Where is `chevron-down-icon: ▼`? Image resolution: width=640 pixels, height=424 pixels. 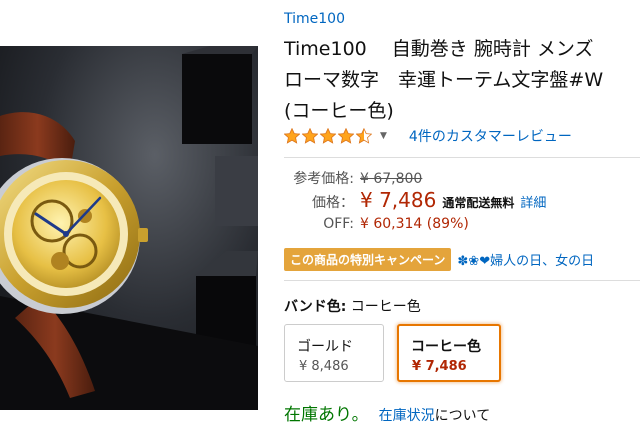
chevron-down-icon: ▼ is located at coordinates (383, 136).